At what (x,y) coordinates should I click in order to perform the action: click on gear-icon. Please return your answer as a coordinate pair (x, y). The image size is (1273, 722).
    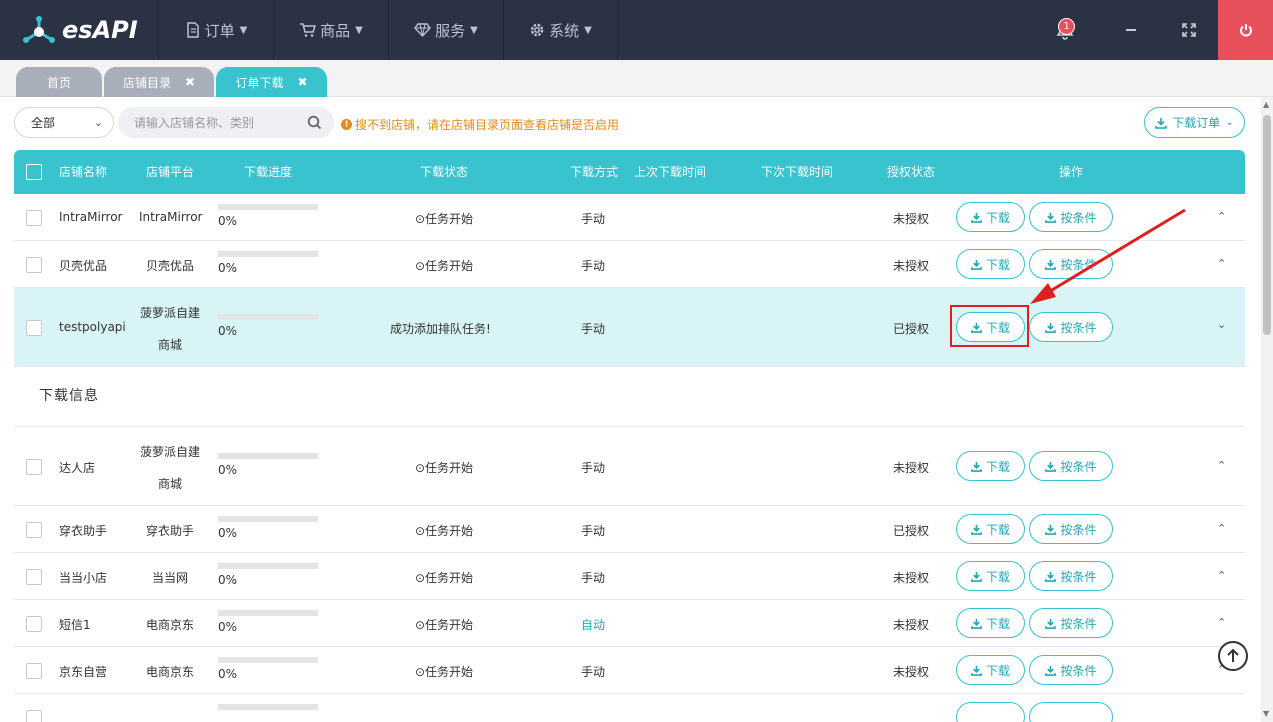
    Looking at the image, I should click on (537, 30).